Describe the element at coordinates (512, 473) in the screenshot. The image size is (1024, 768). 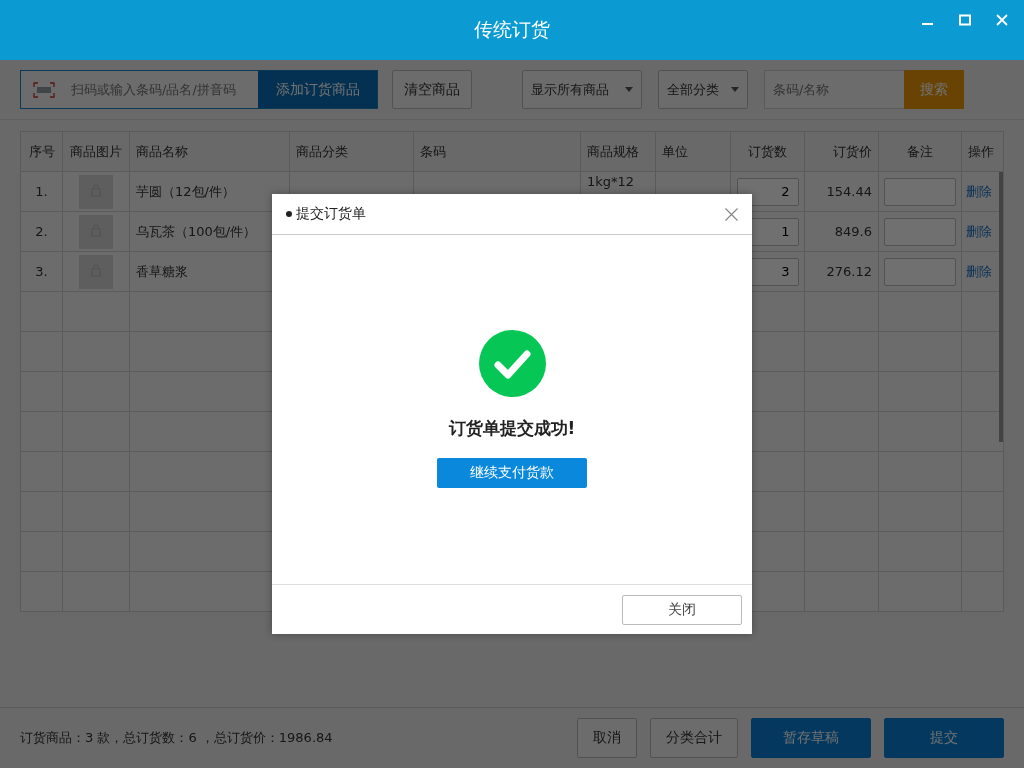
I see `continue-payment-button: 继续支付货款` at that location.